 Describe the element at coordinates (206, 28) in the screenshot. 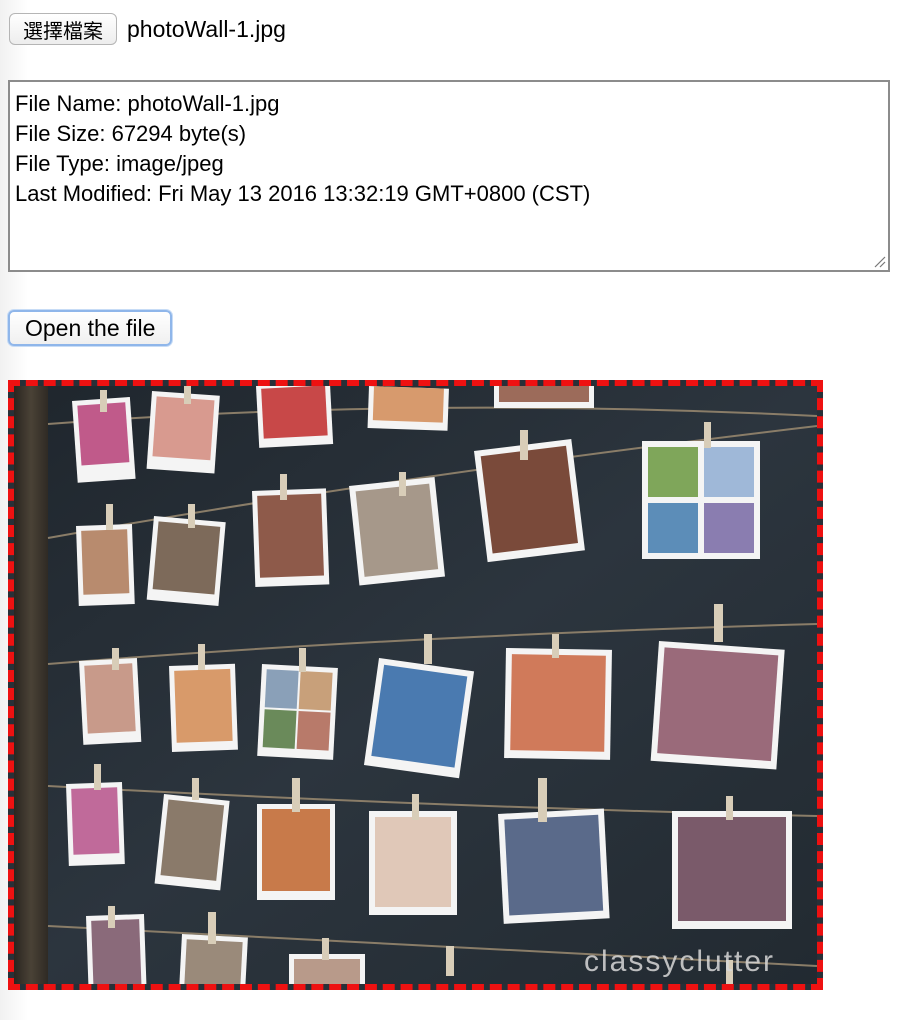

I see `selected-file-name: photoWall-1.jpg` at that location.